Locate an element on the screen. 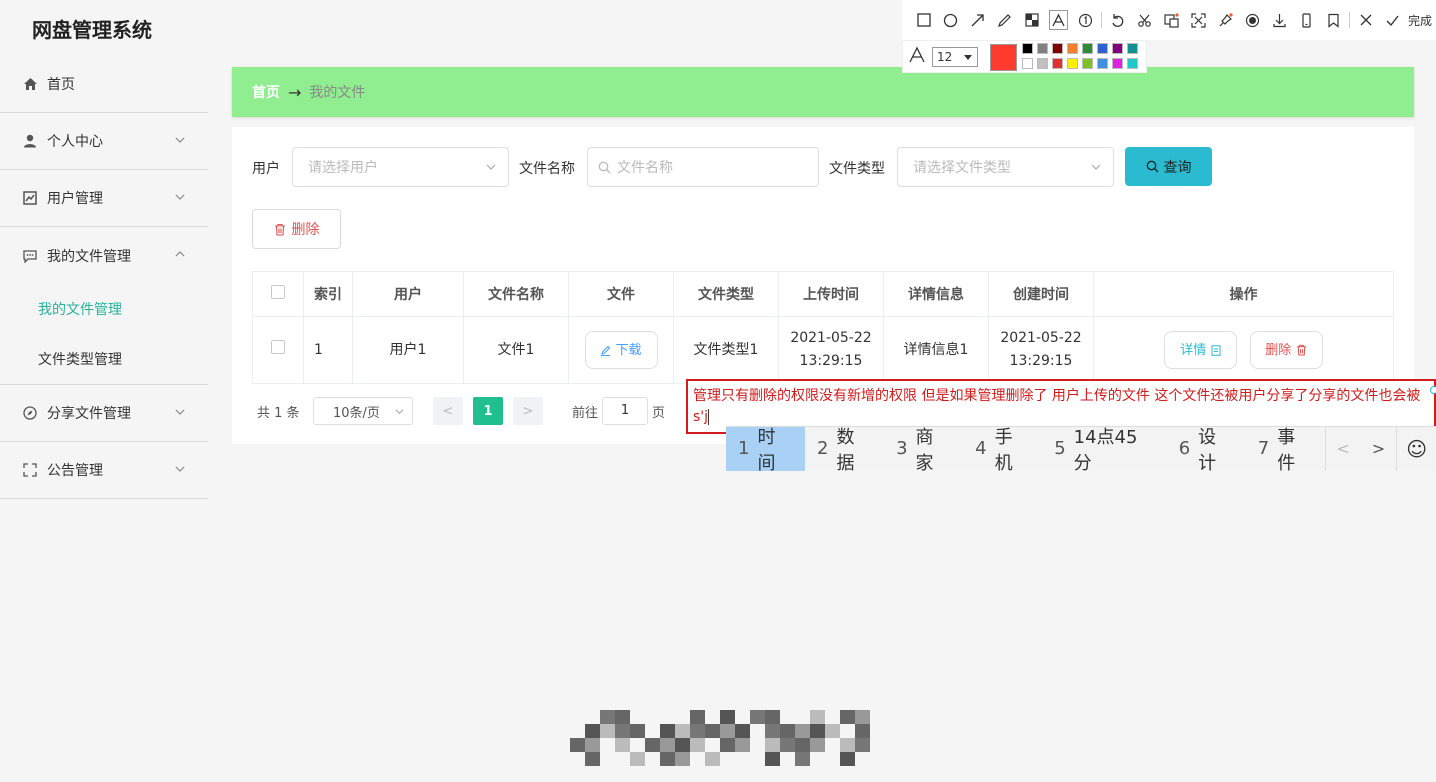 Image resolution: width=1436 pixels, height=782 pixels. header-select-all is located at coordinates (278, 294).